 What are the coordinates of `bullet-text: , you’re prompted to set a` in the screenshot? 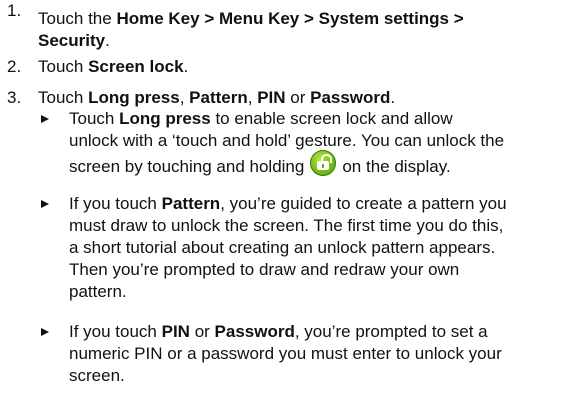 It's located at (391, 331).